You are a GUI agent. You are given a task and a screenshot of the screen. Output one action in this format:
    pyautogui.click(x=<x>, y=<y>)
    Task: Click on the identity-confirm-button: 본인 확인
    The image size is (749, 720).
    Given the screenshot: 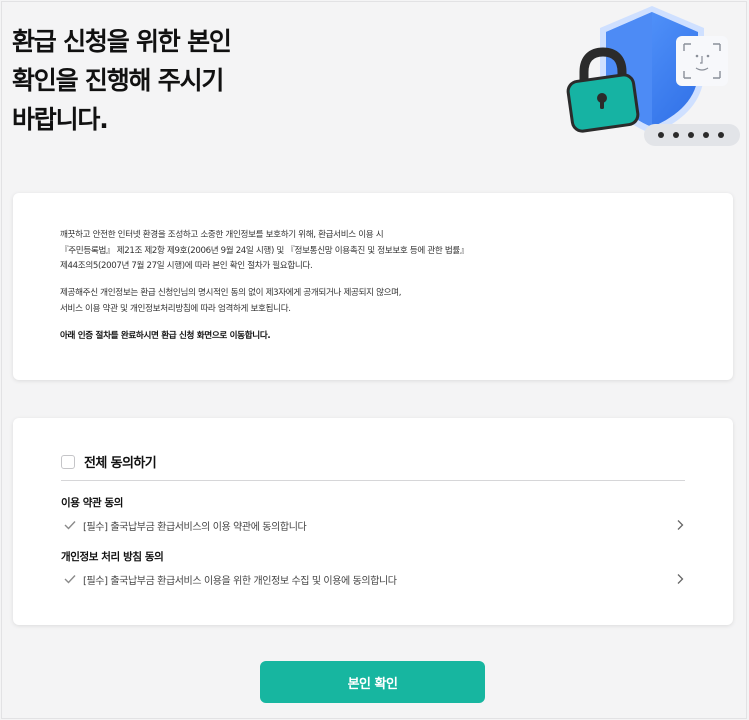 What is the action you would take?
    pyautogui.click(x=372, y=682)
    